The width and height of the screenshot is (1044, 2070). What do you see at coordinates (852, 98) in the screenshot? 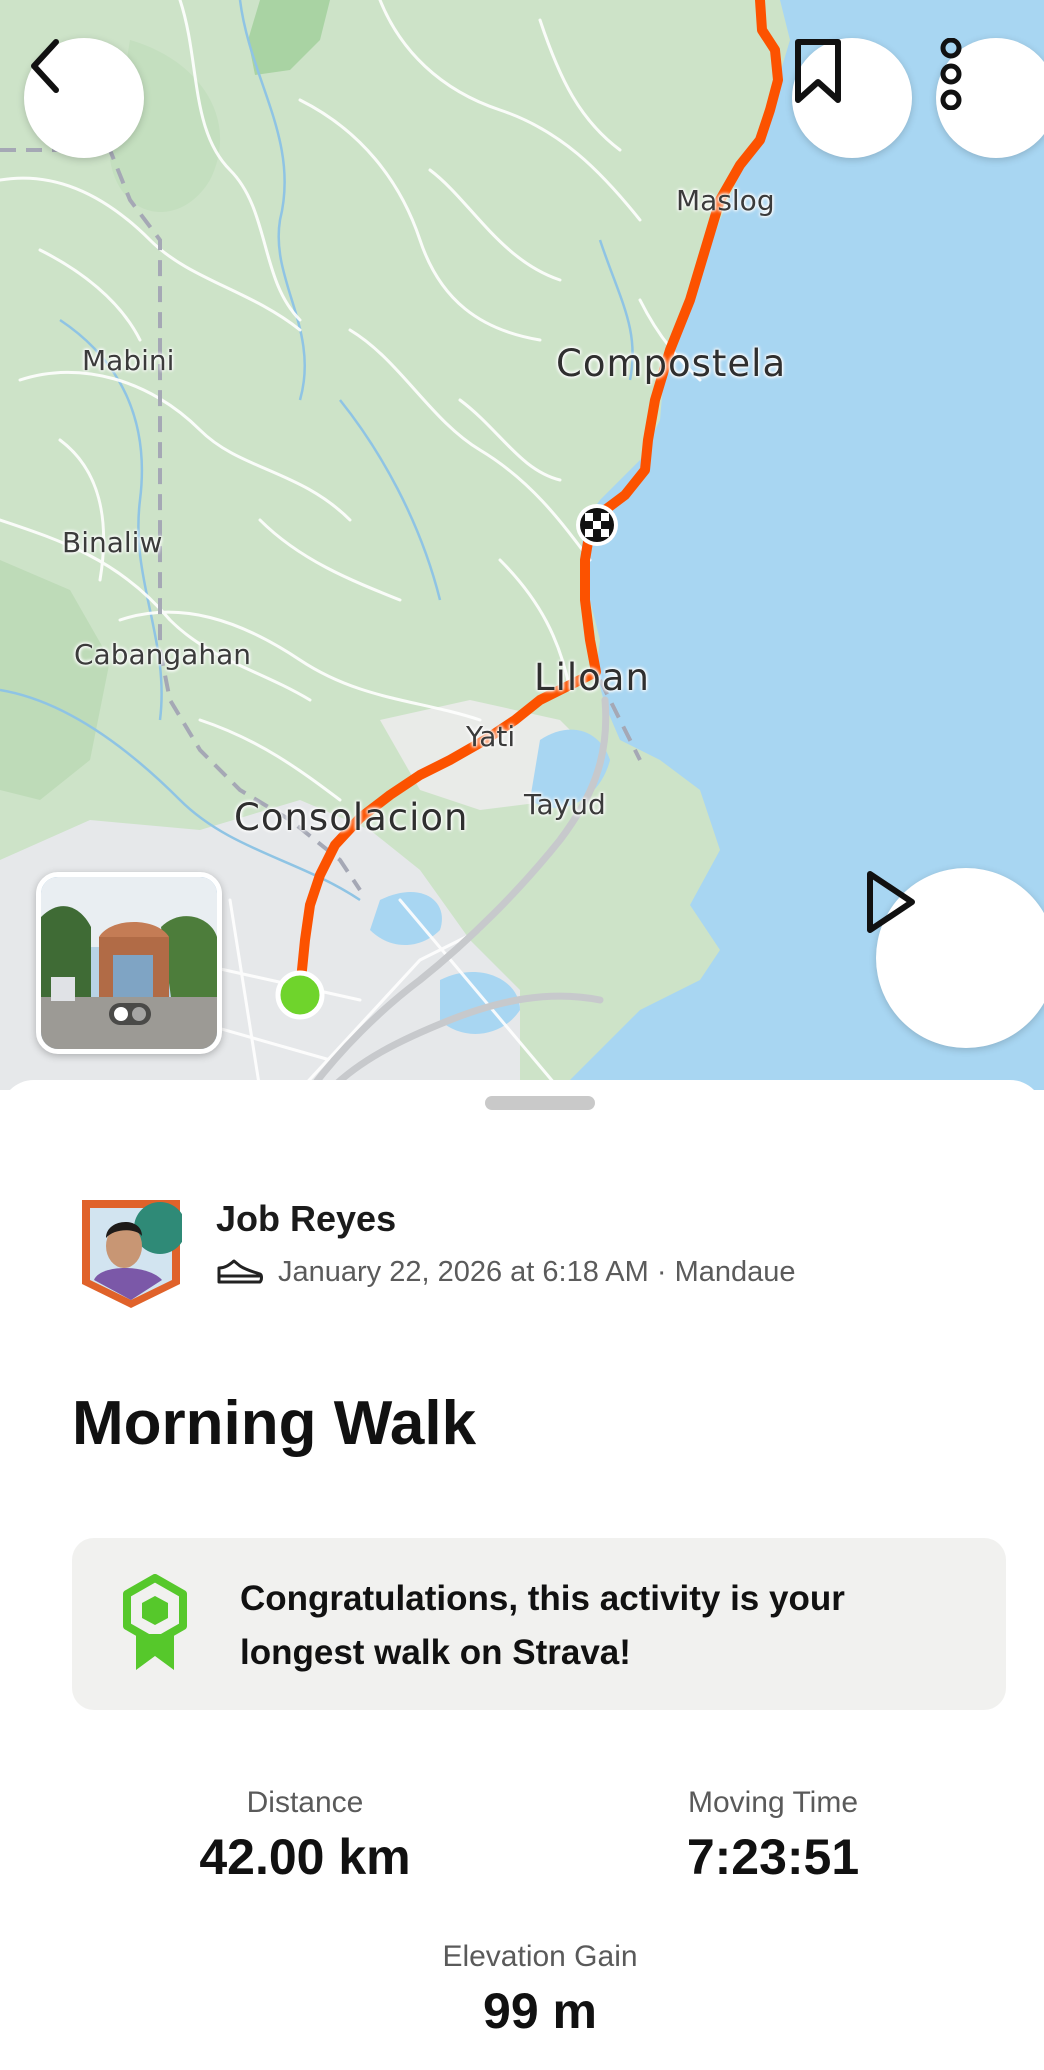
I see `bookmark-button` at bounding box center [852, 98].